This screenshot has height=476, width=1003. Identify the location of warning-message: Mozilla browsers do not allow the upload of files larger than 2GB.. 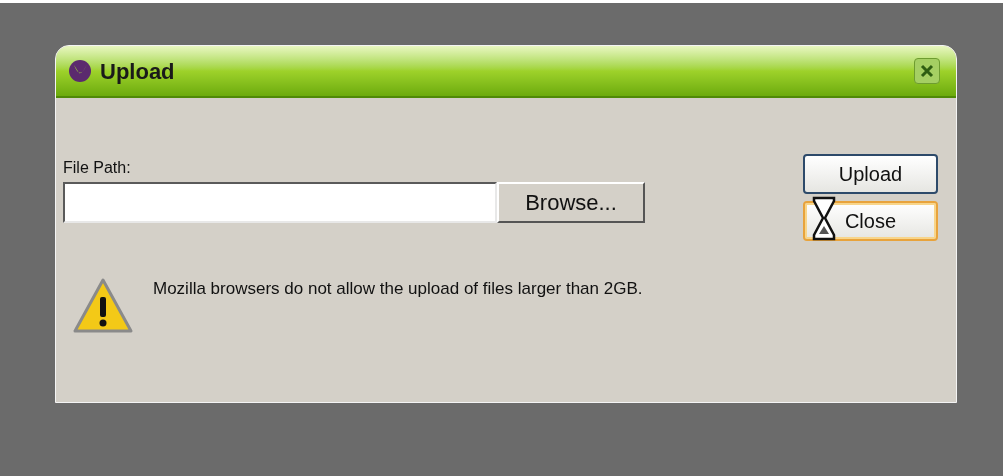
(398, 289).